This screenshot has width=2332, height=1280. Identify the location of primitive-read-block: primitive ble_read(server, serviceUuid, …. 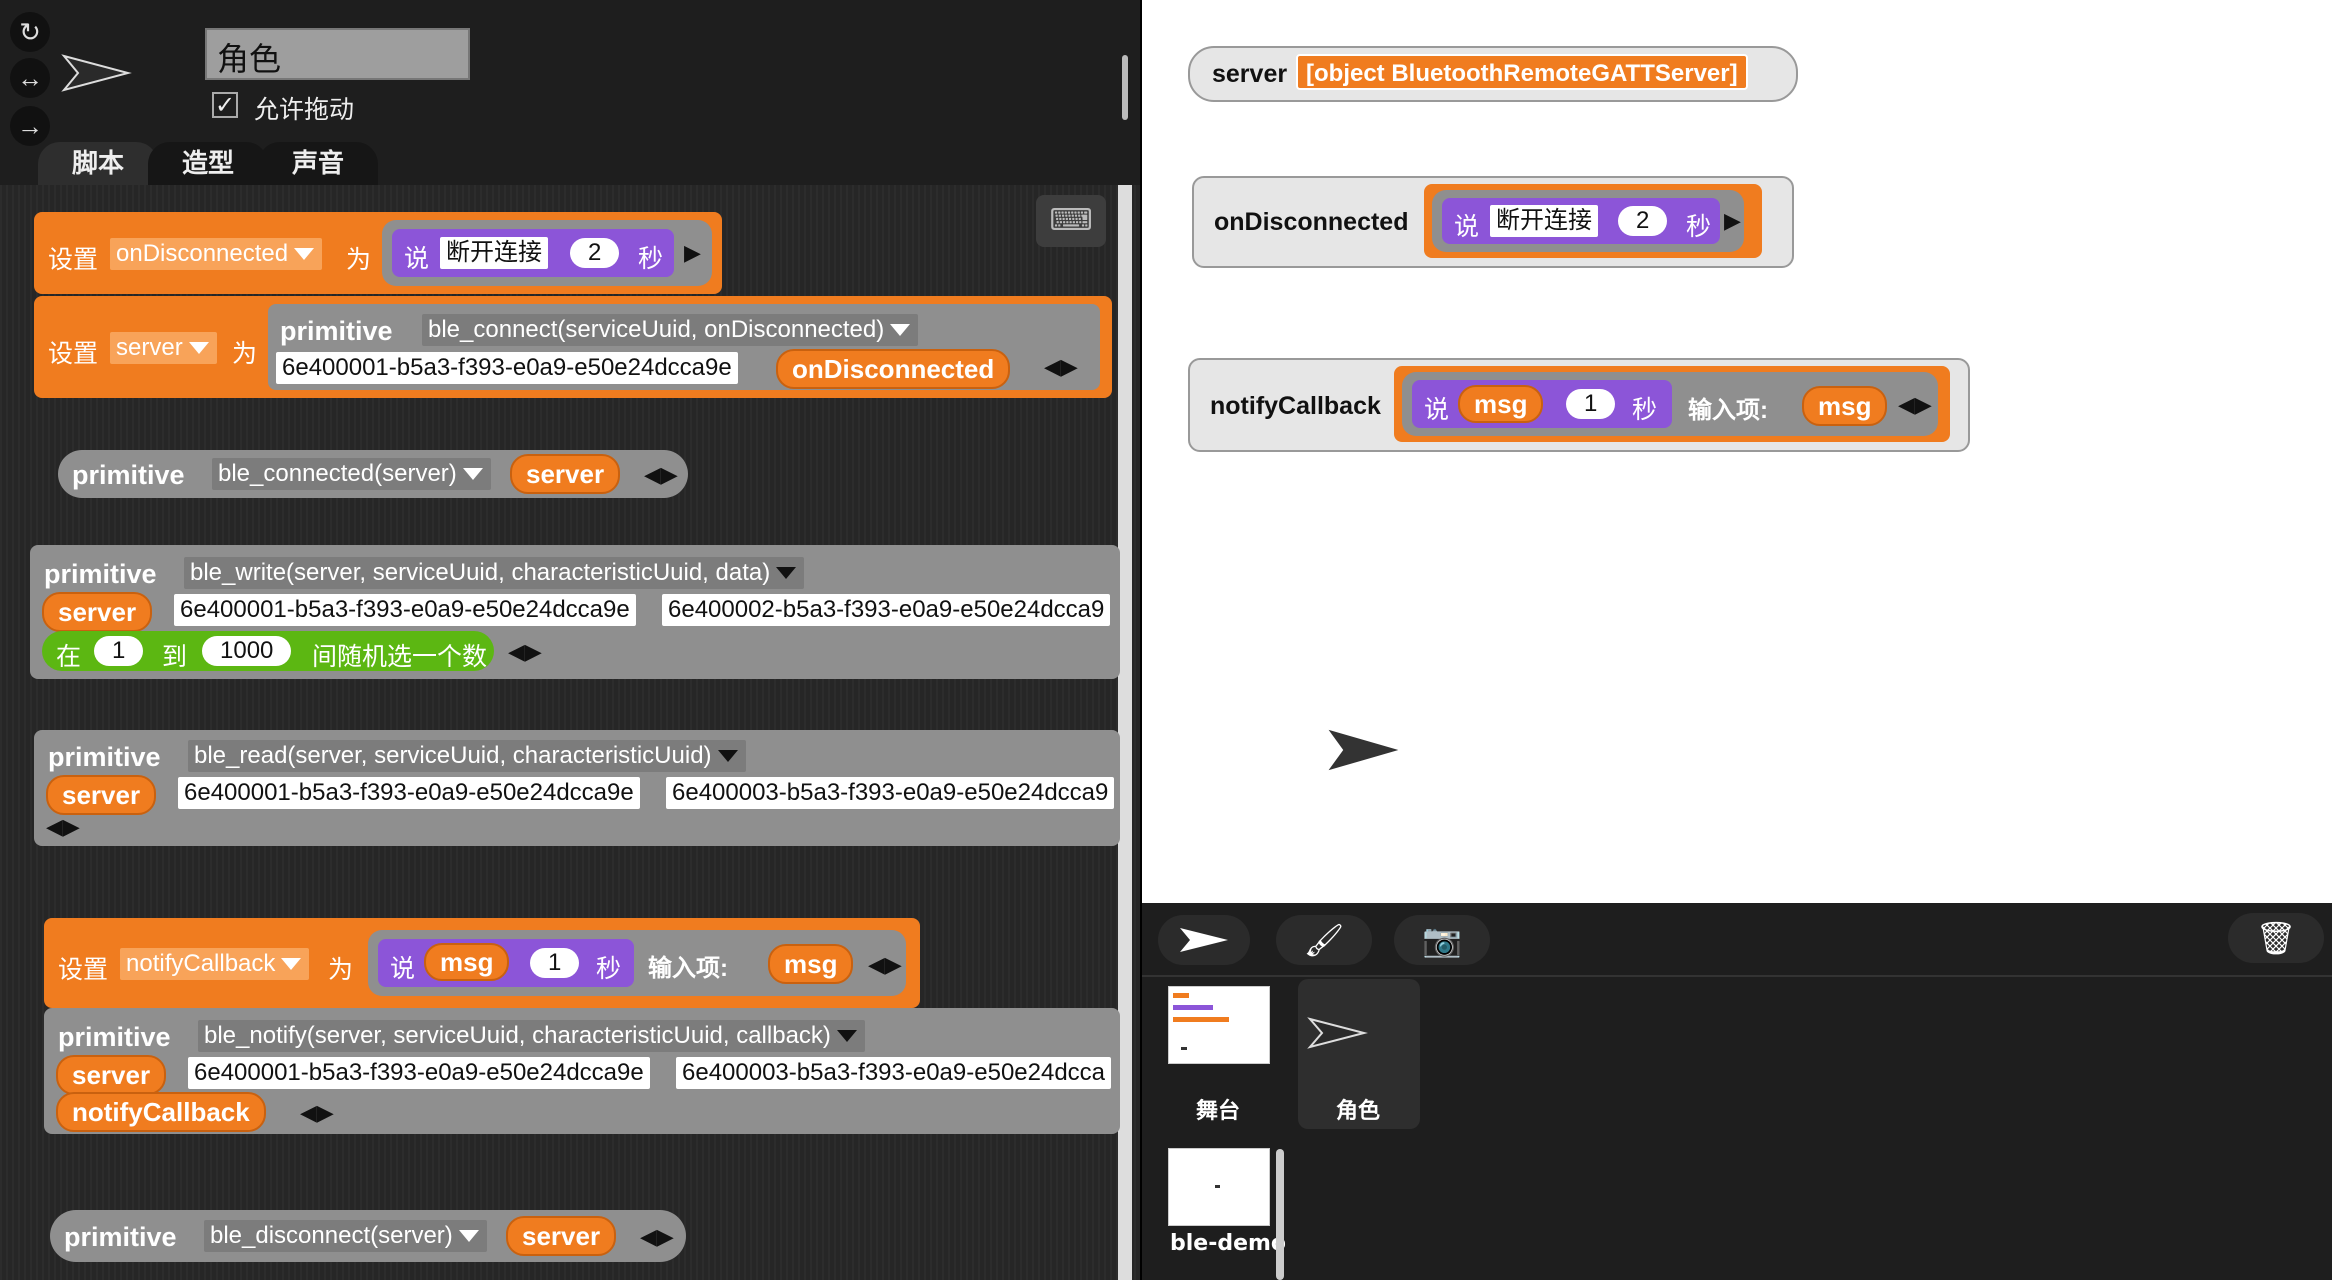
(577, 788).